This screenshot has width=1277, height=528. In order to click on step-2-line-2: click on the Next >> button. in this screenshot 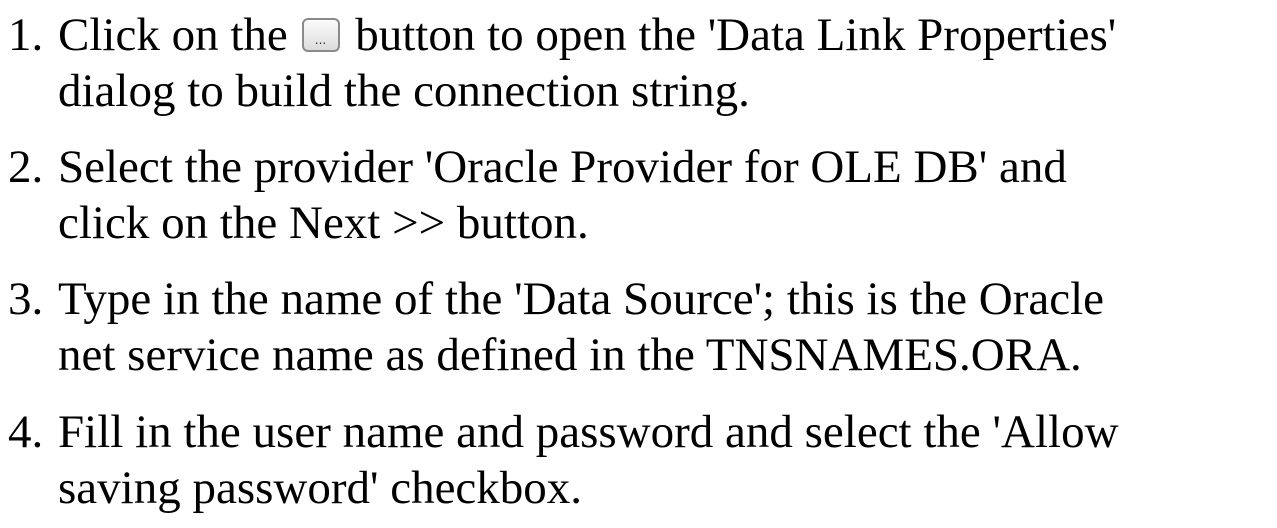, I will do `click(323, 223)`.